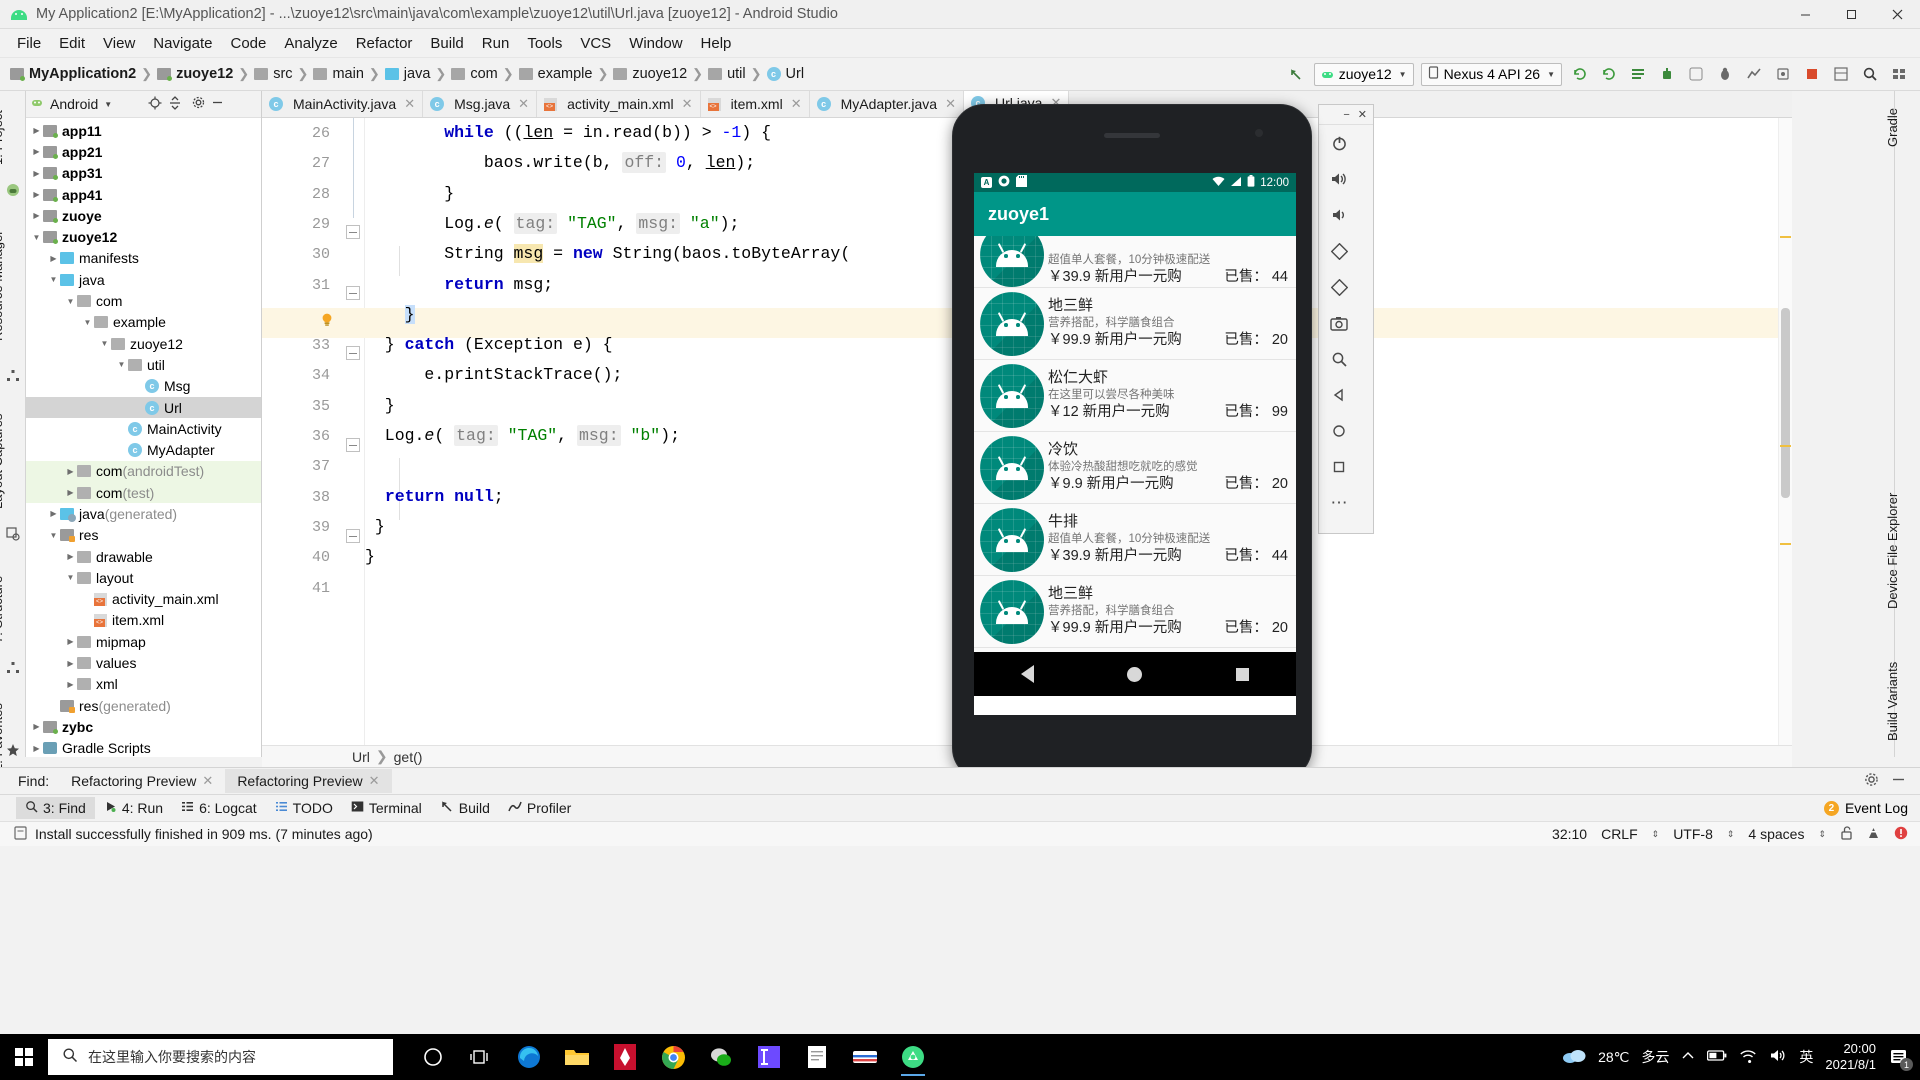 Image resolution: width=1920 pixels, height=1080 pixels. Describe the element at coordinates (143, 577) in the screenshot. I see `tree-node-layout: ▼ layout` at that location.